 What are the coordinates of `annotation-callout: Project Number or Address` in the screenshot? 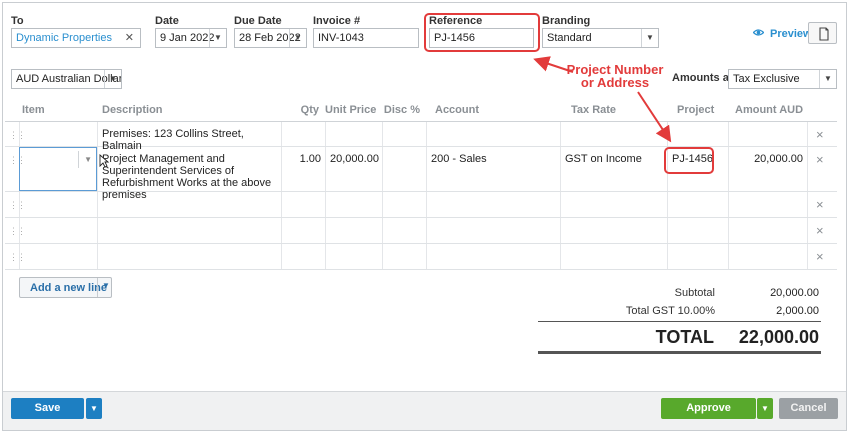 It's located at (615, 76).